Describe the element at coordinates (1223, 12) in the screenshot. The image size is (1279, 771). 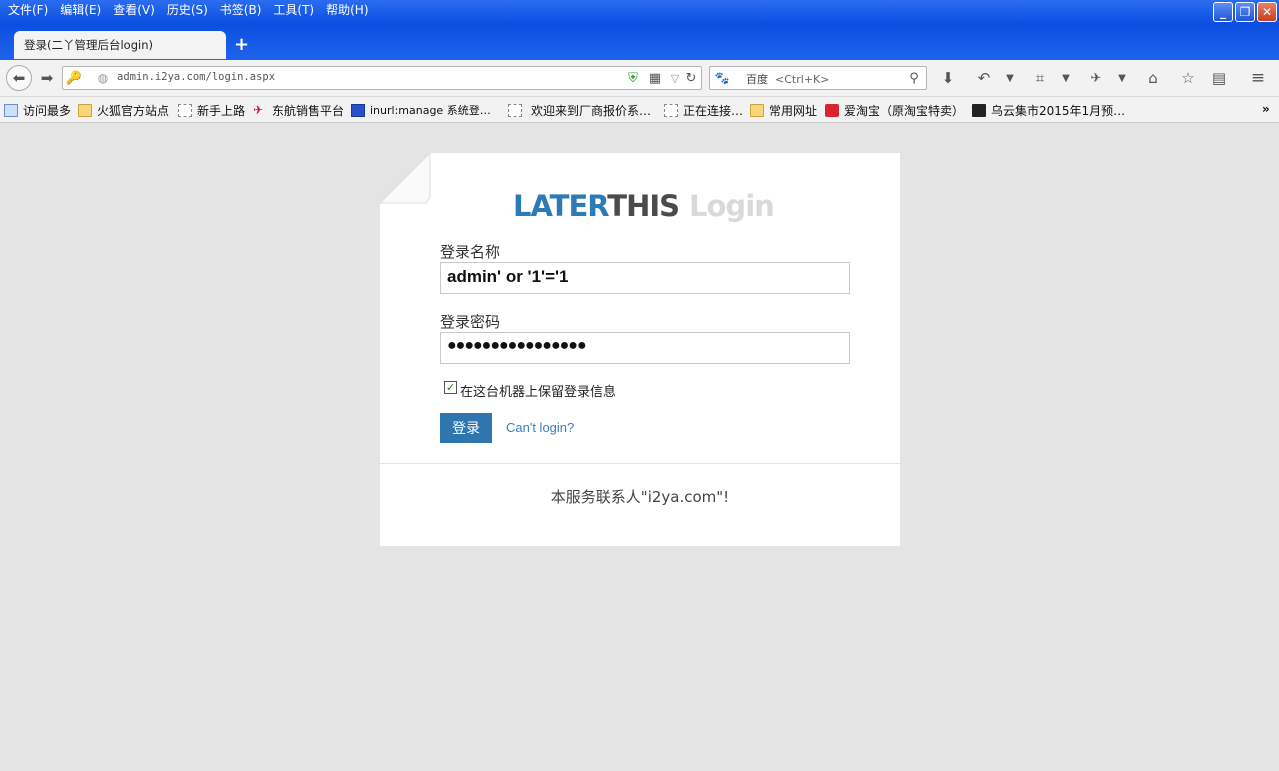
I see `minimize-button: _` at that location.